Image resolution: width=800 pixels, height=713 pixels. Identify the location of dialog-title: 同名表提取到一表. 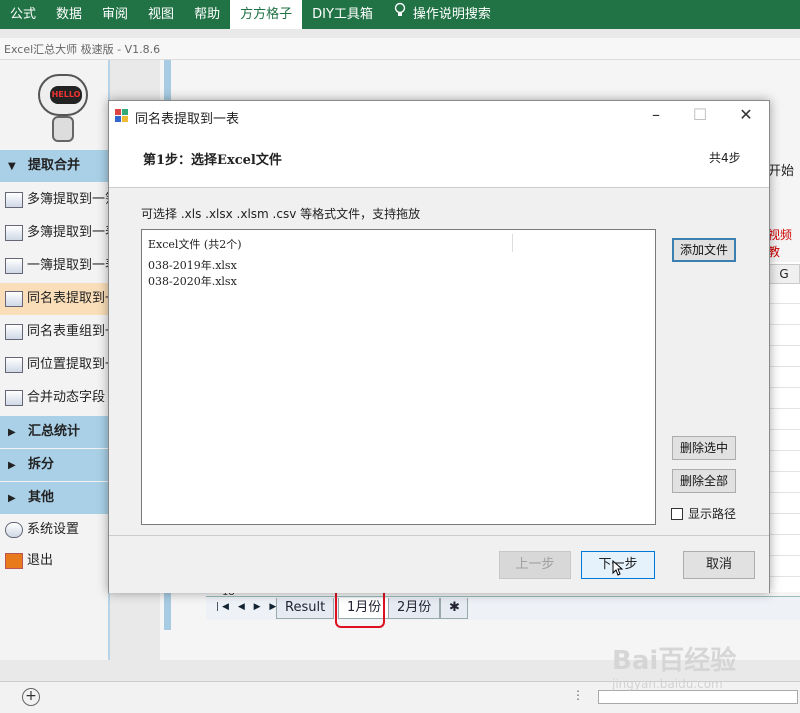
(187, 119).